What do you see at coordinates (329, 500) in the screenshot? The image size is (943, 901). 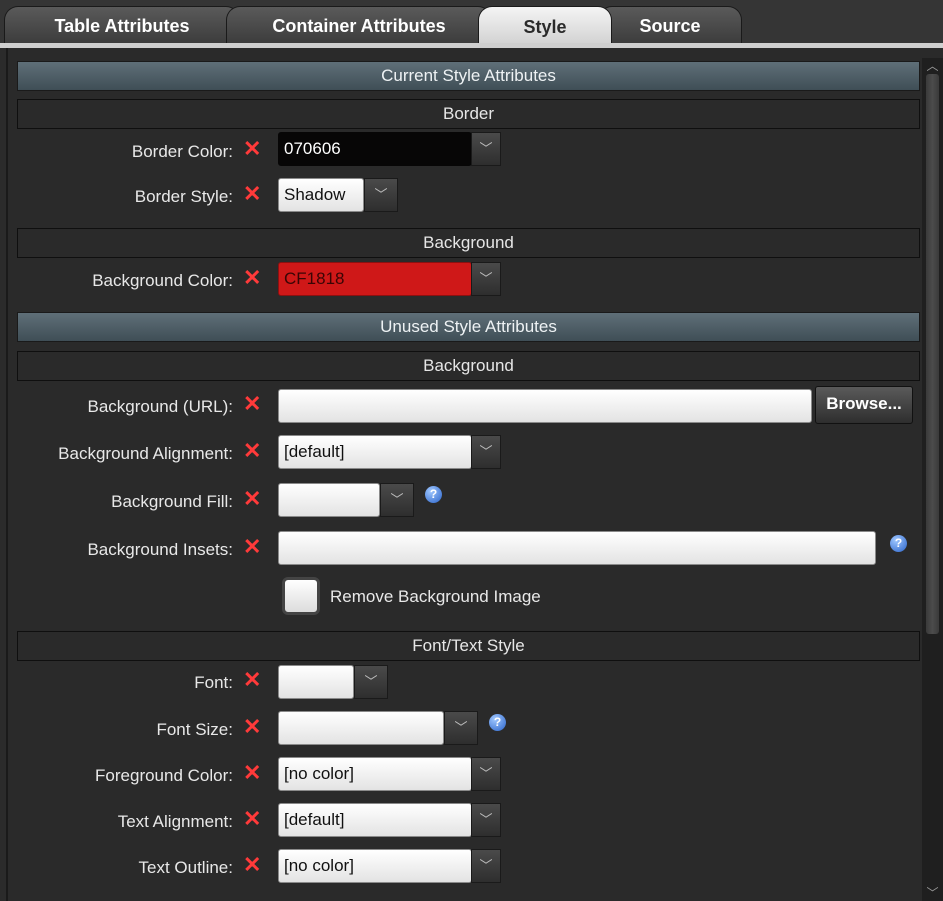 I see `background-fill-select` at bounding box center [329, 500].